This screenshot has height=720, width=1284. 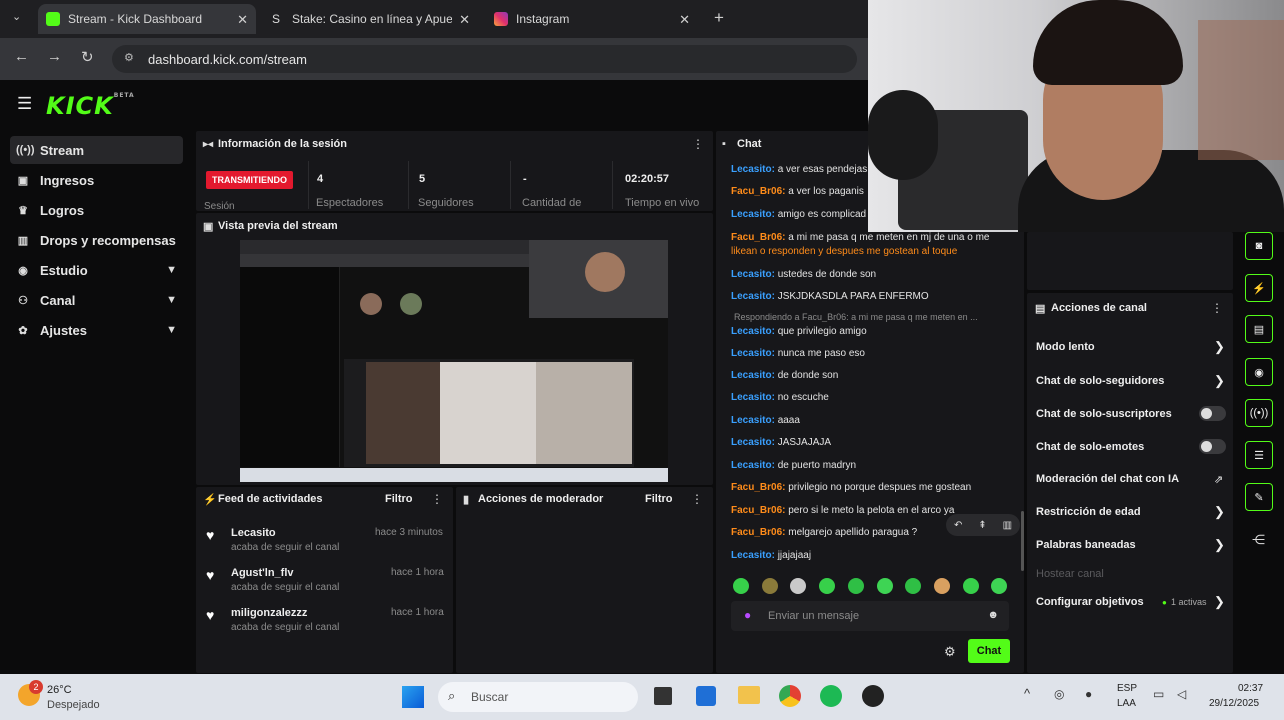 I want to click on store-icon, so click(x=706, y=696).